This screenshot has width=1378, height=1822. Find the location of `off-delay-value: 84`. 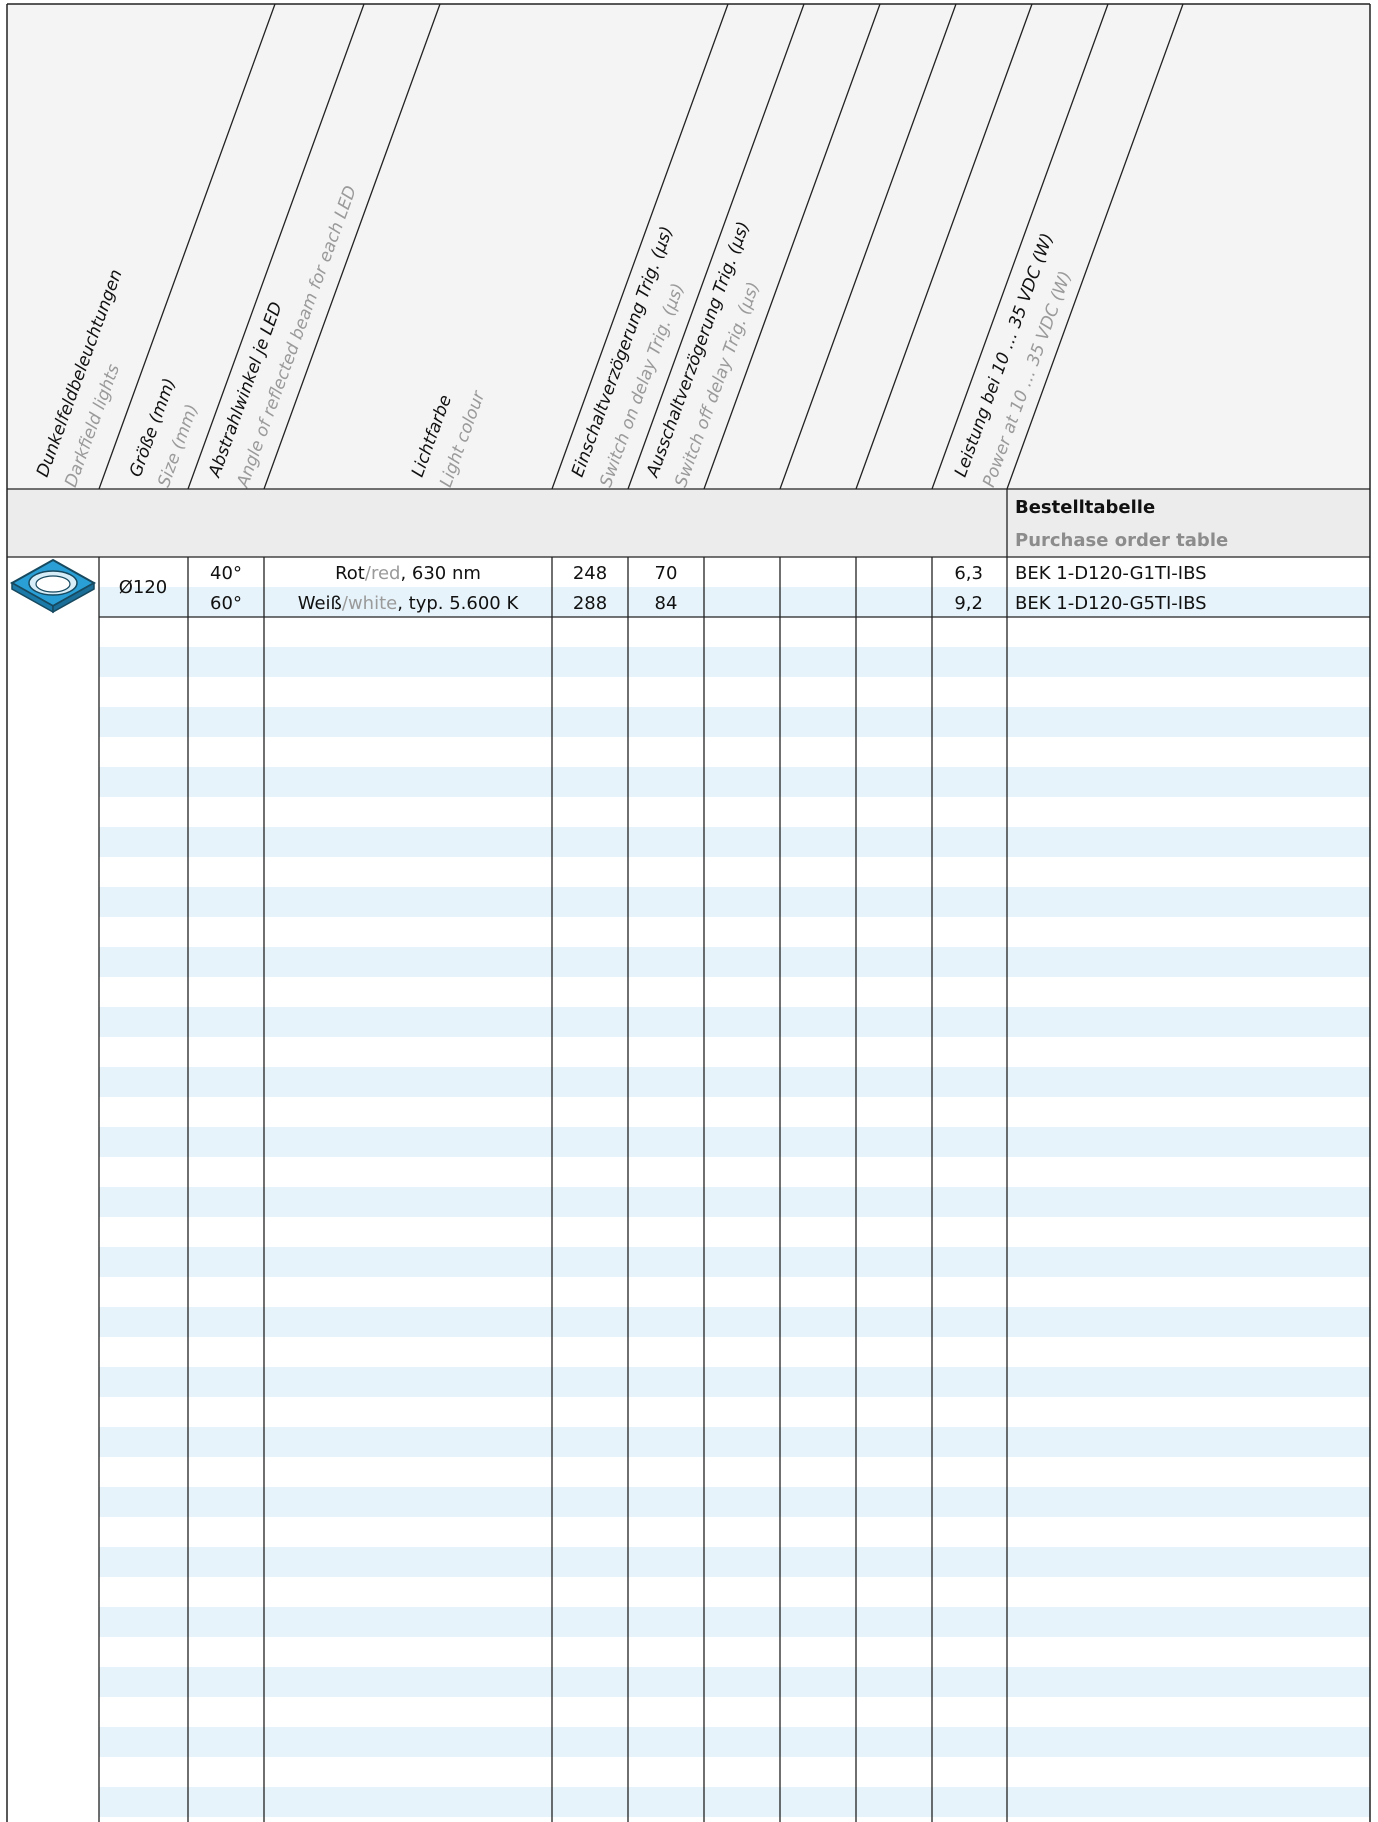

off-delay-value: 84 is located at coordinates (666, 603).